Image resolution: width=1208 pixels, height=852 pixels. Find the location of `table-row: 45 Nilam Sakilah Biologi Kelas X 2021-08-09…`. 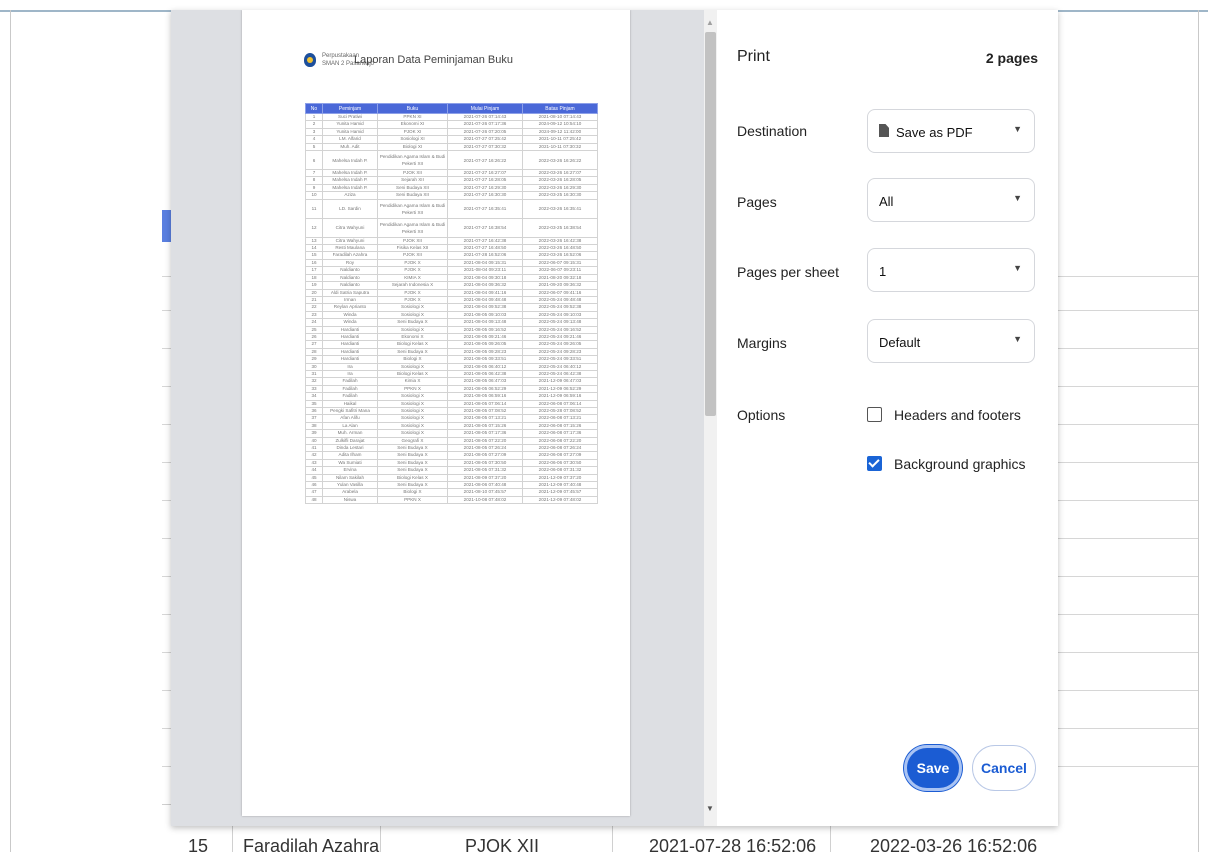

table-row: 45 Nilam Sakilah Biologi Kelas X 2021-08-09… is located at coordinates (451, 478).